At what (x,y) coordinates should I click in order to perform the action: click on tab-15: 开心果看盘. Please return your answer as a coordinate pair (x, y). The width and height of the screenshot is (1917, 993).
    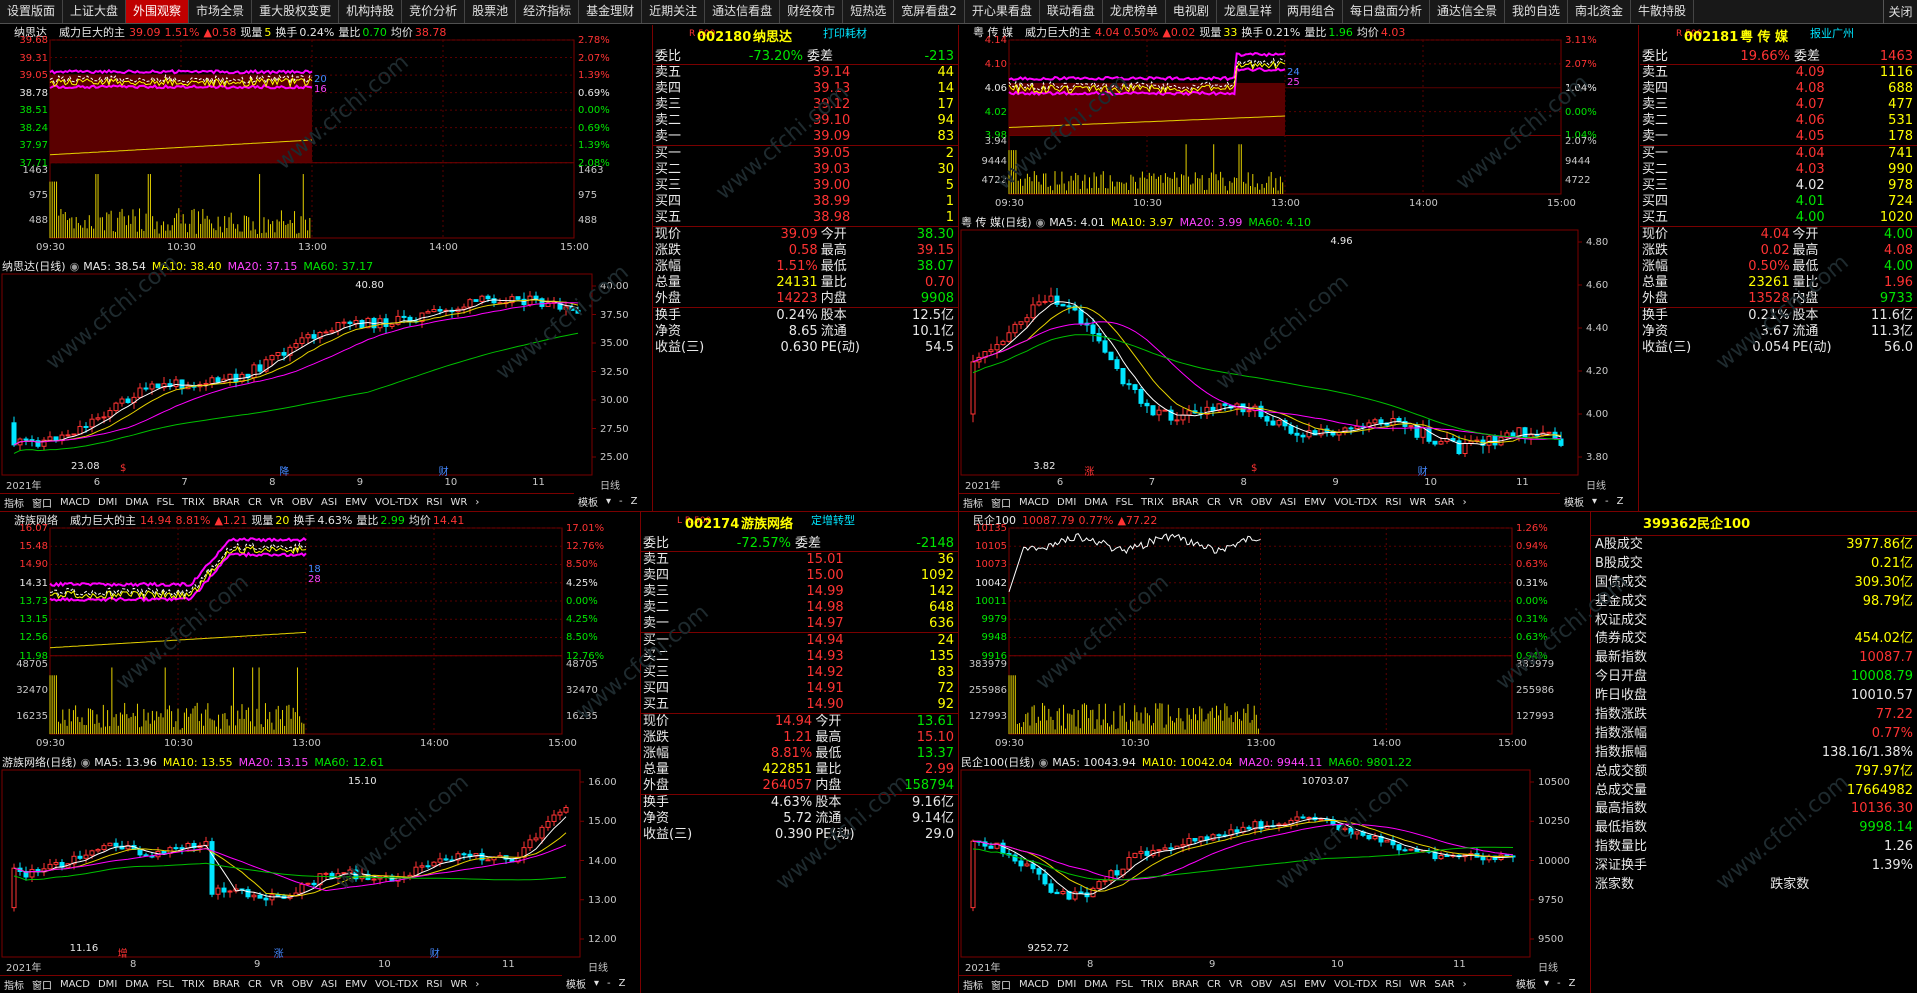
    Looking at the image, I should click on (1002, 11).